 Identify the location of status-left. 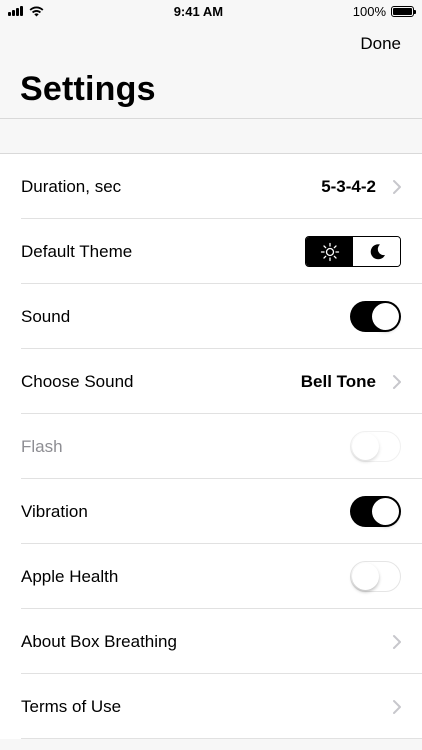
(26, 11).